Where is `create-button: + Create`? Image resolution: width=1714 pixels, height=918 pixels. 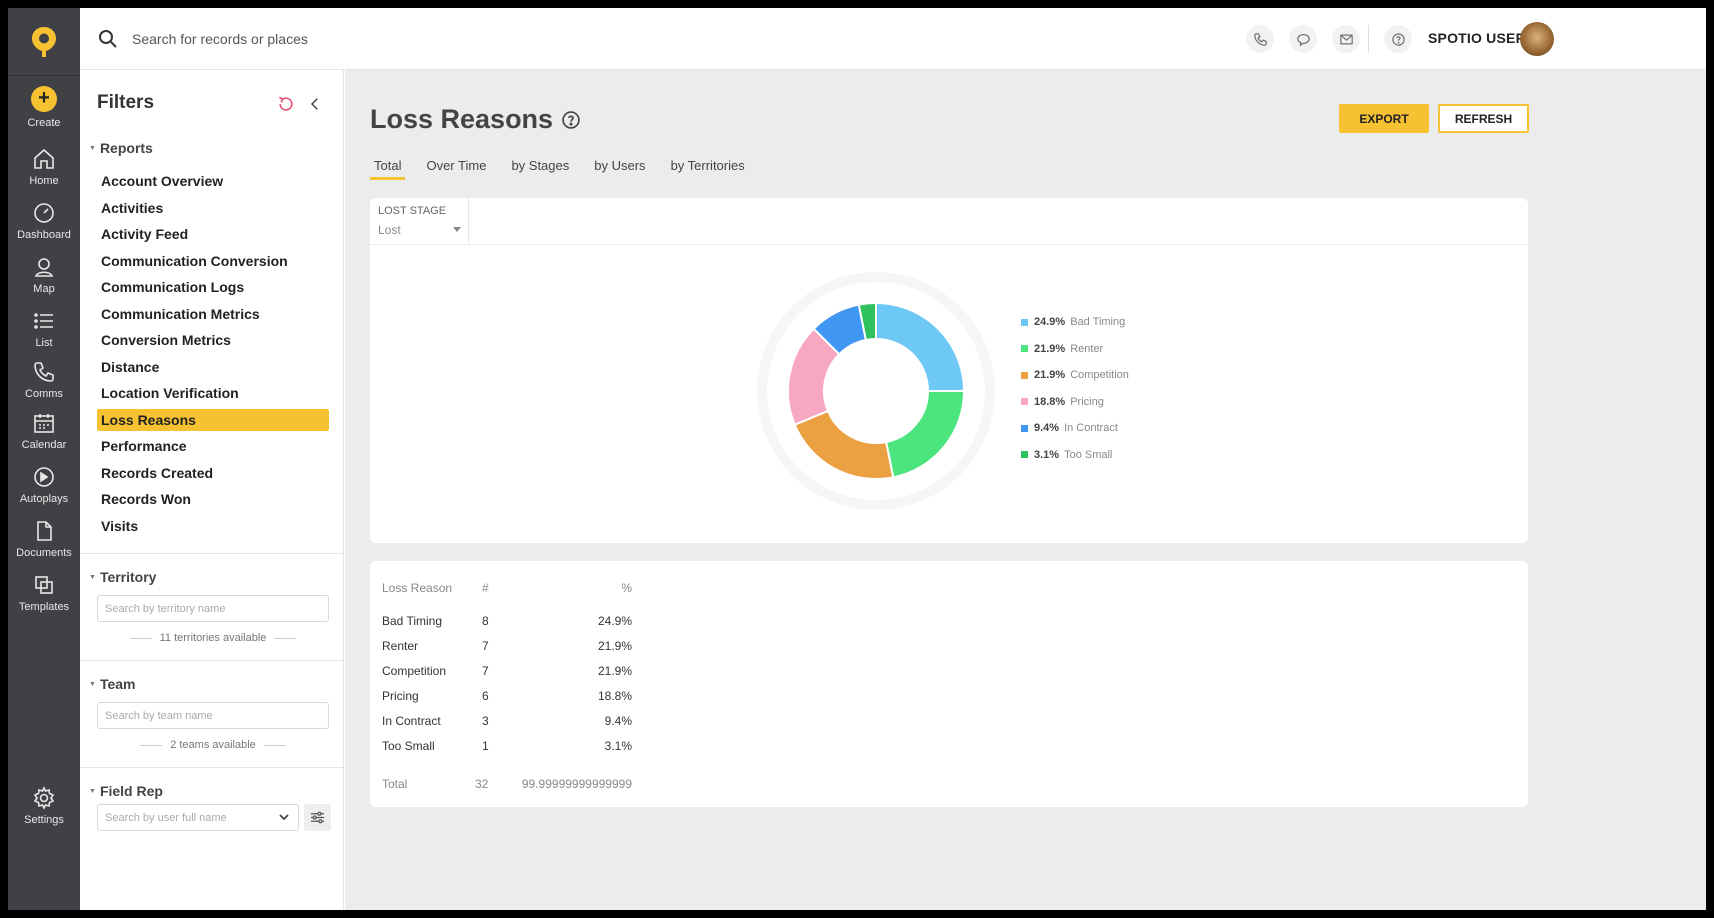
create-button: + Create is located at coordinates (44, 113).